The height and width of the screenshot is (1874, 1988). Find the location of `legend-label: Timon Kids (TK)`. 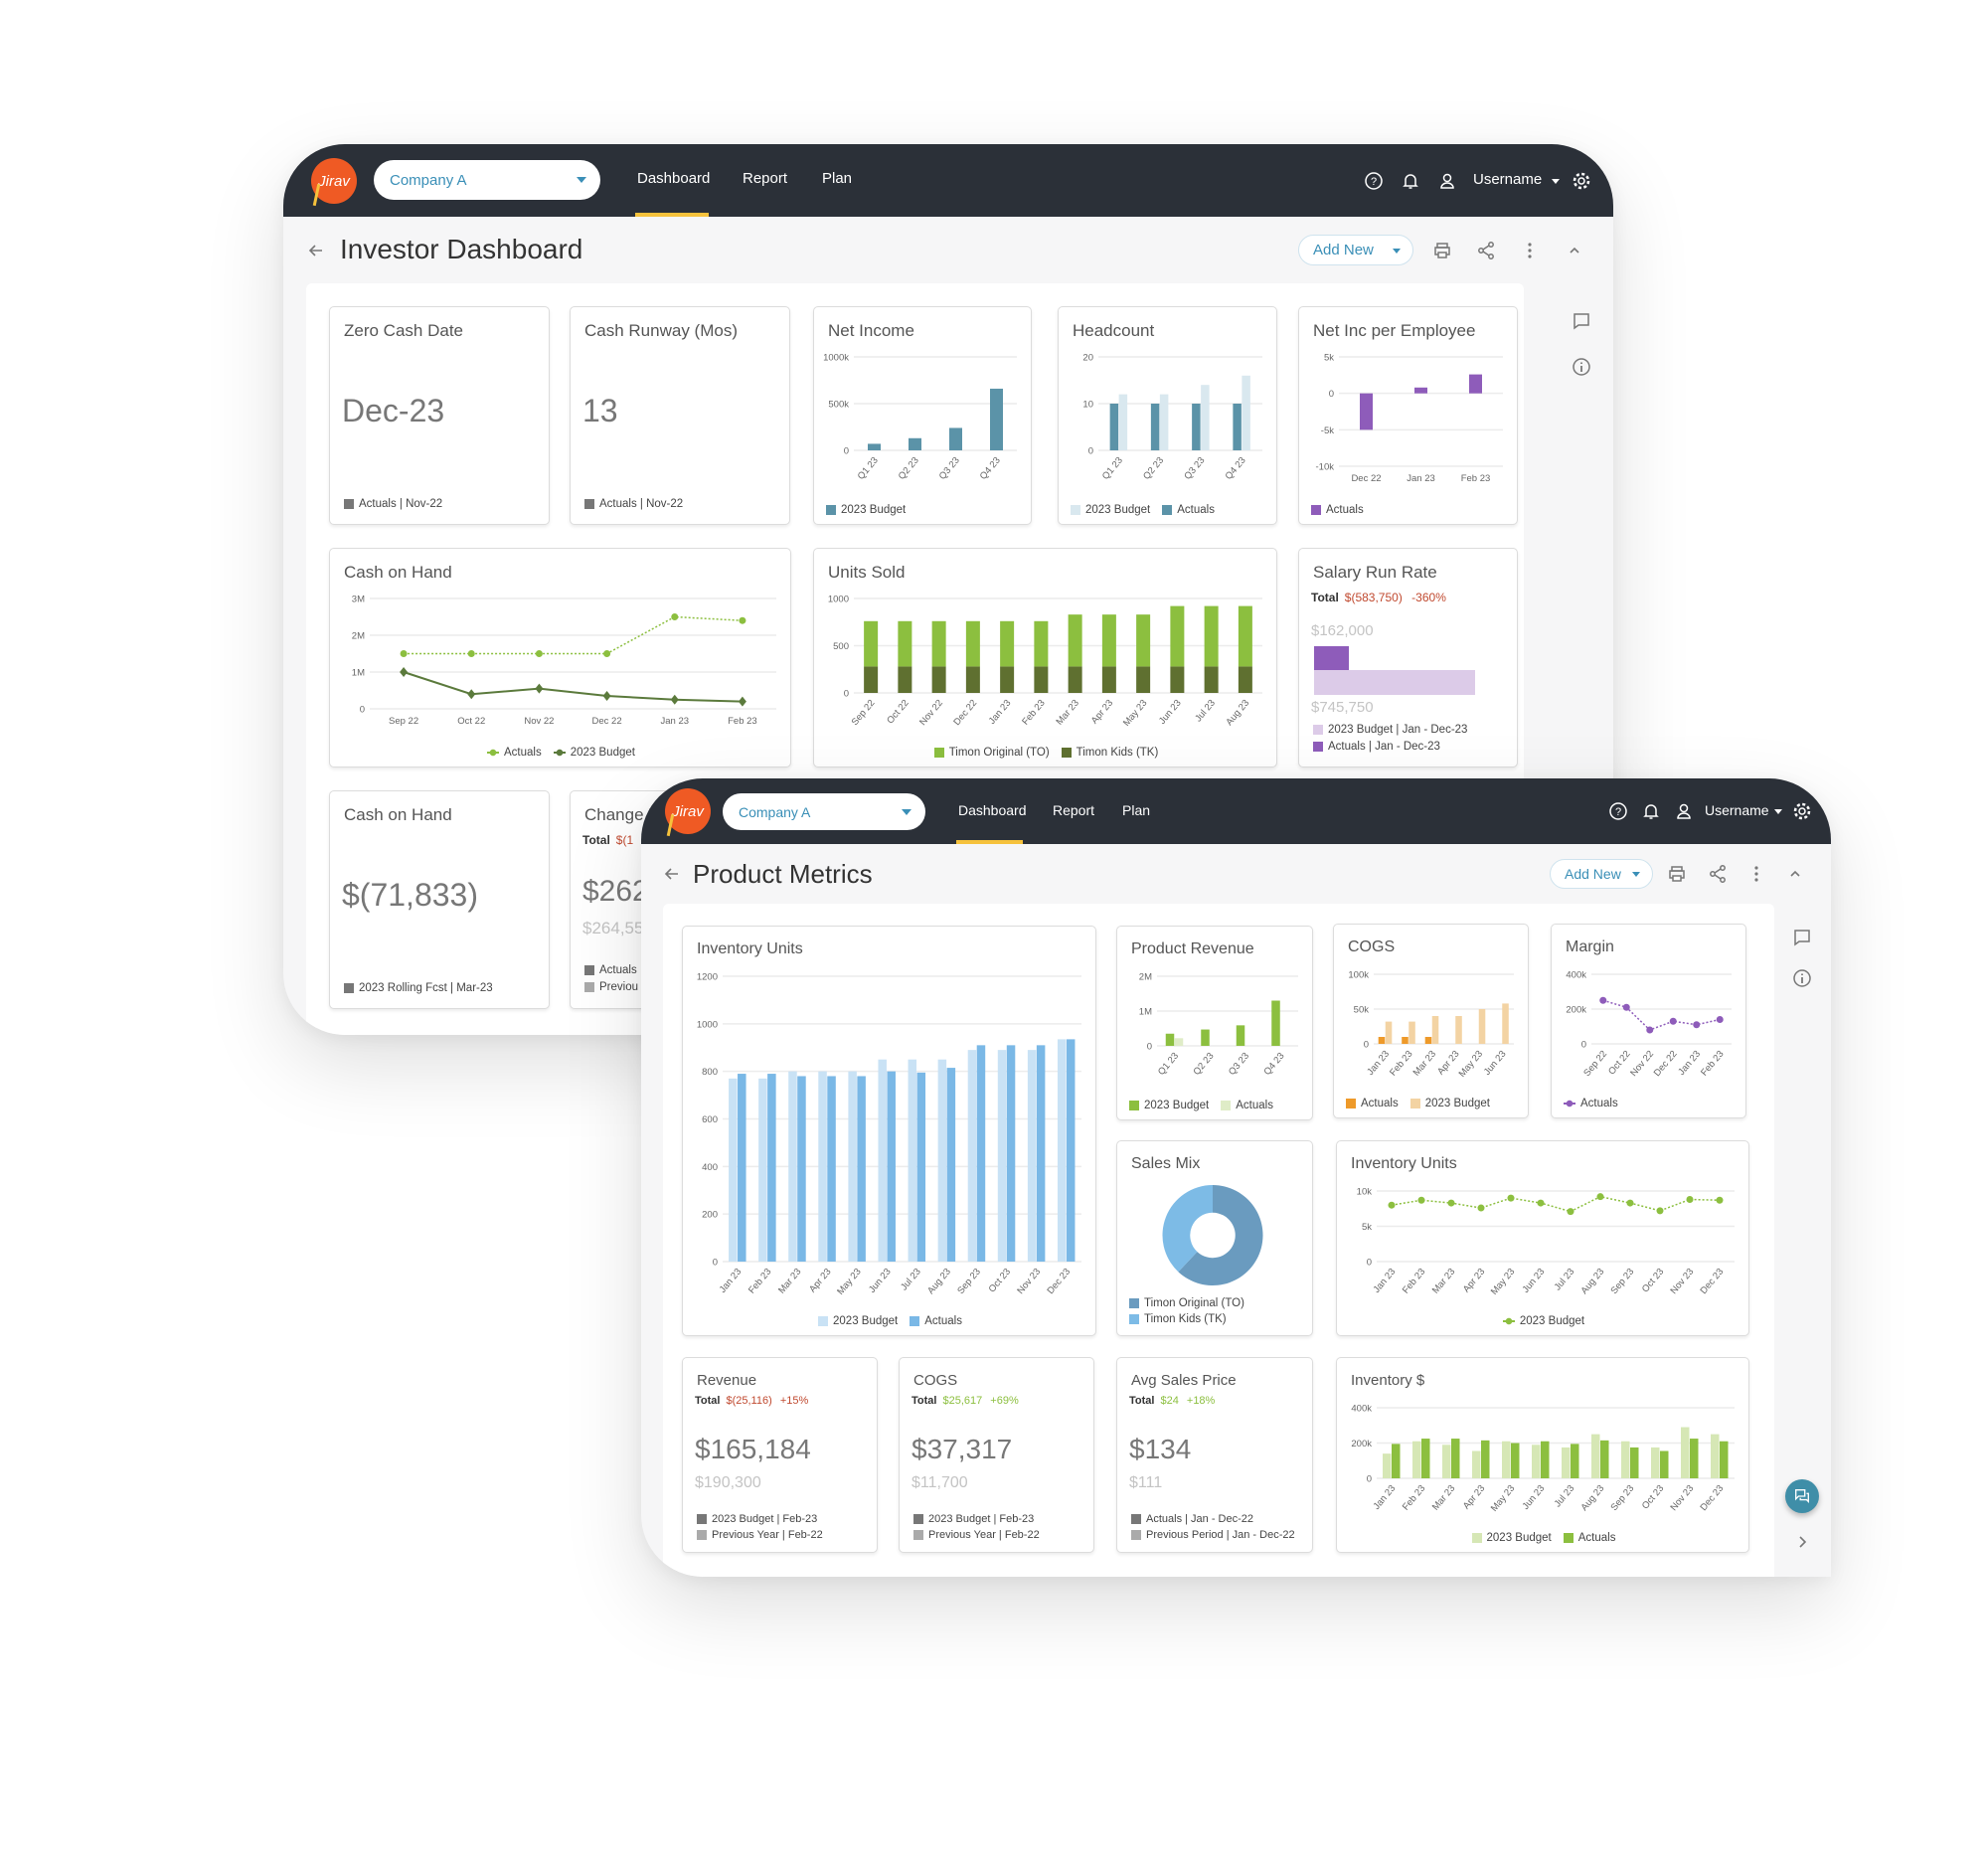

legend-label: Timon Kids (TK) is located at coordinates (1117, 753).